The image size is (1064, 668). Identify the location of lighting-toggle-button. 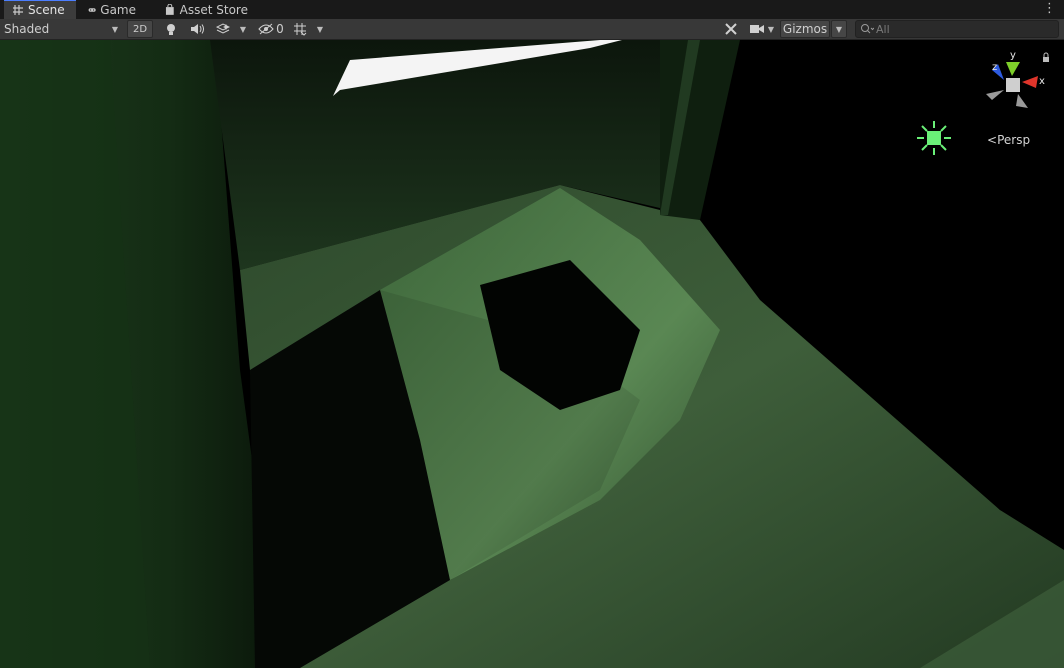
(171, 29).